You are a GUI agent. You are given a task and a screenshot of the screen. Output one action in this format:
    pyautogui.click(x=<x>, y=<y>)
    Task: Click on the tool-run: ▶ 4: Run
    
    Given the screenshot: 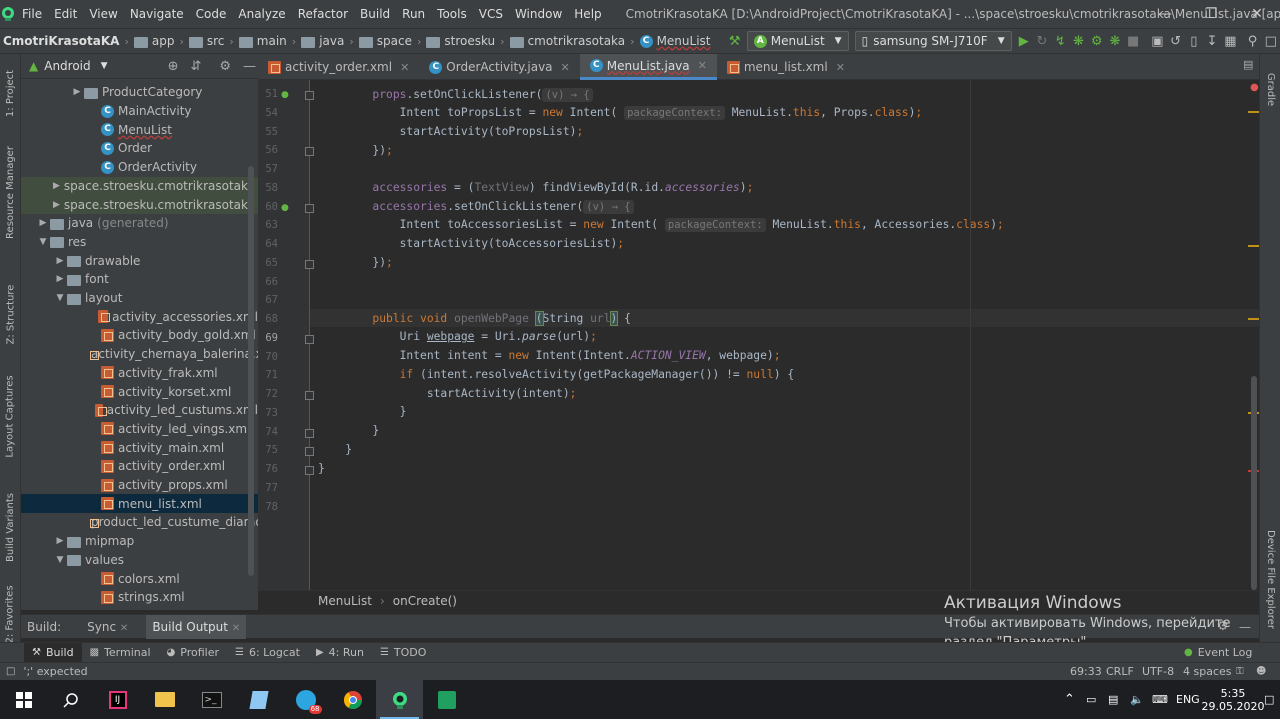 What is the action you would take?
    pyautogui.click(x=340, y=653)
    